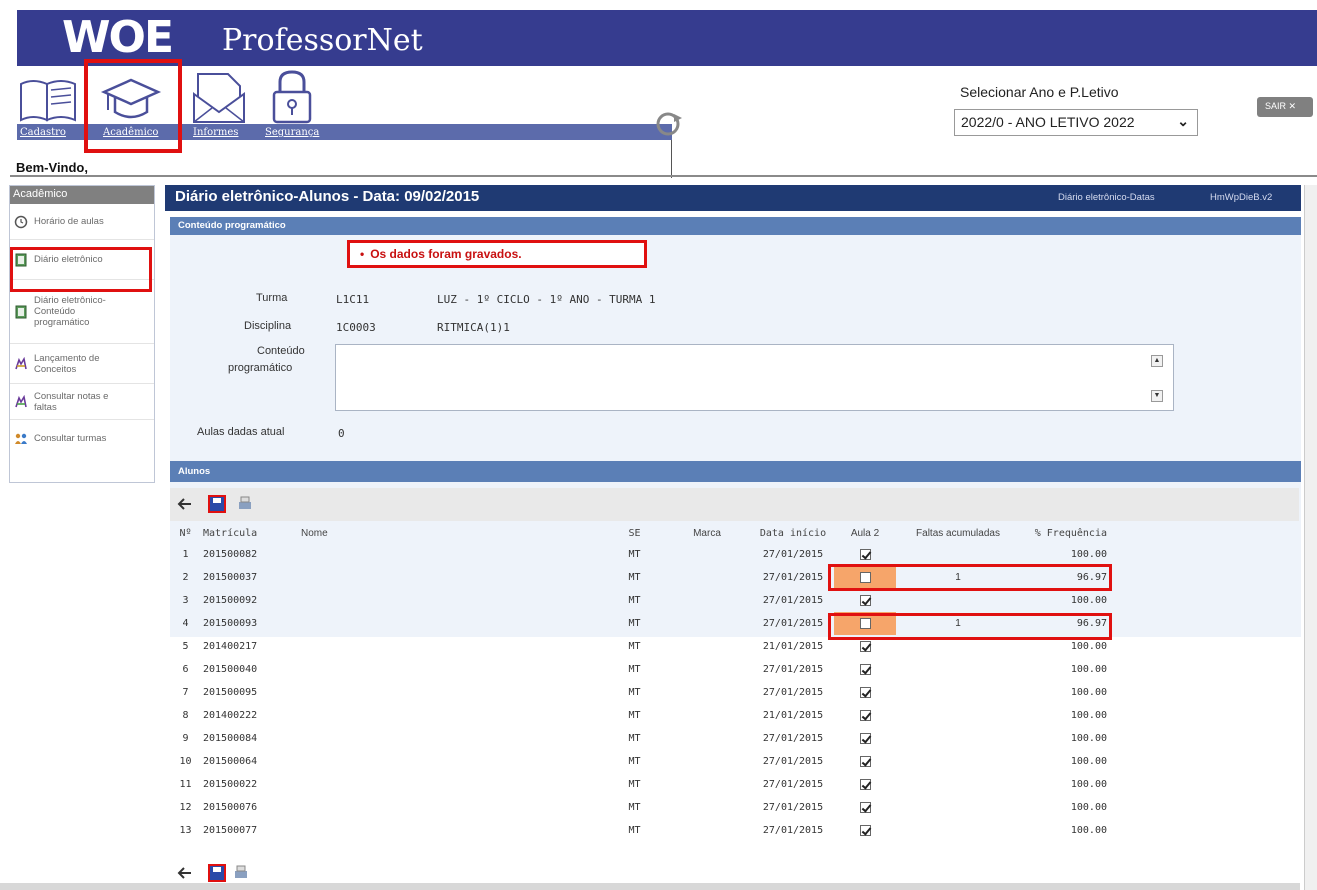  I want to click on sidebar-item-conceitos: Lançamento de Conceitos, so click(82, 364).